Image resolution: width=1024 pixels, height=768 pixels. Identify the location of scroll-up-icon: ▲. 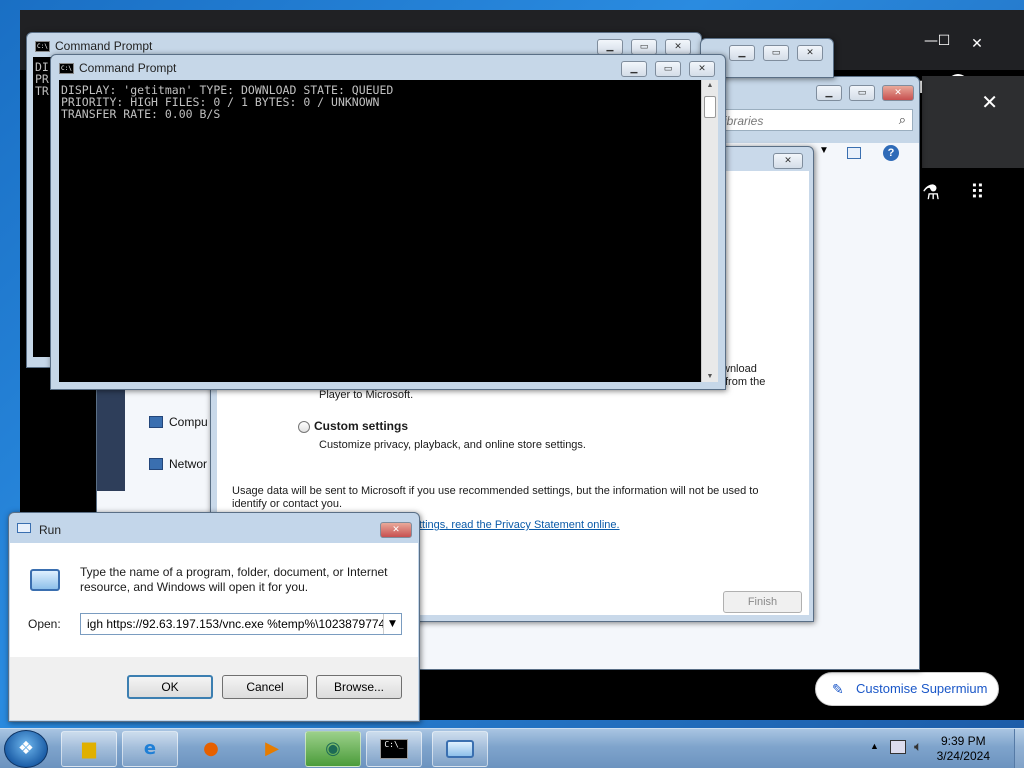
(710, 85).